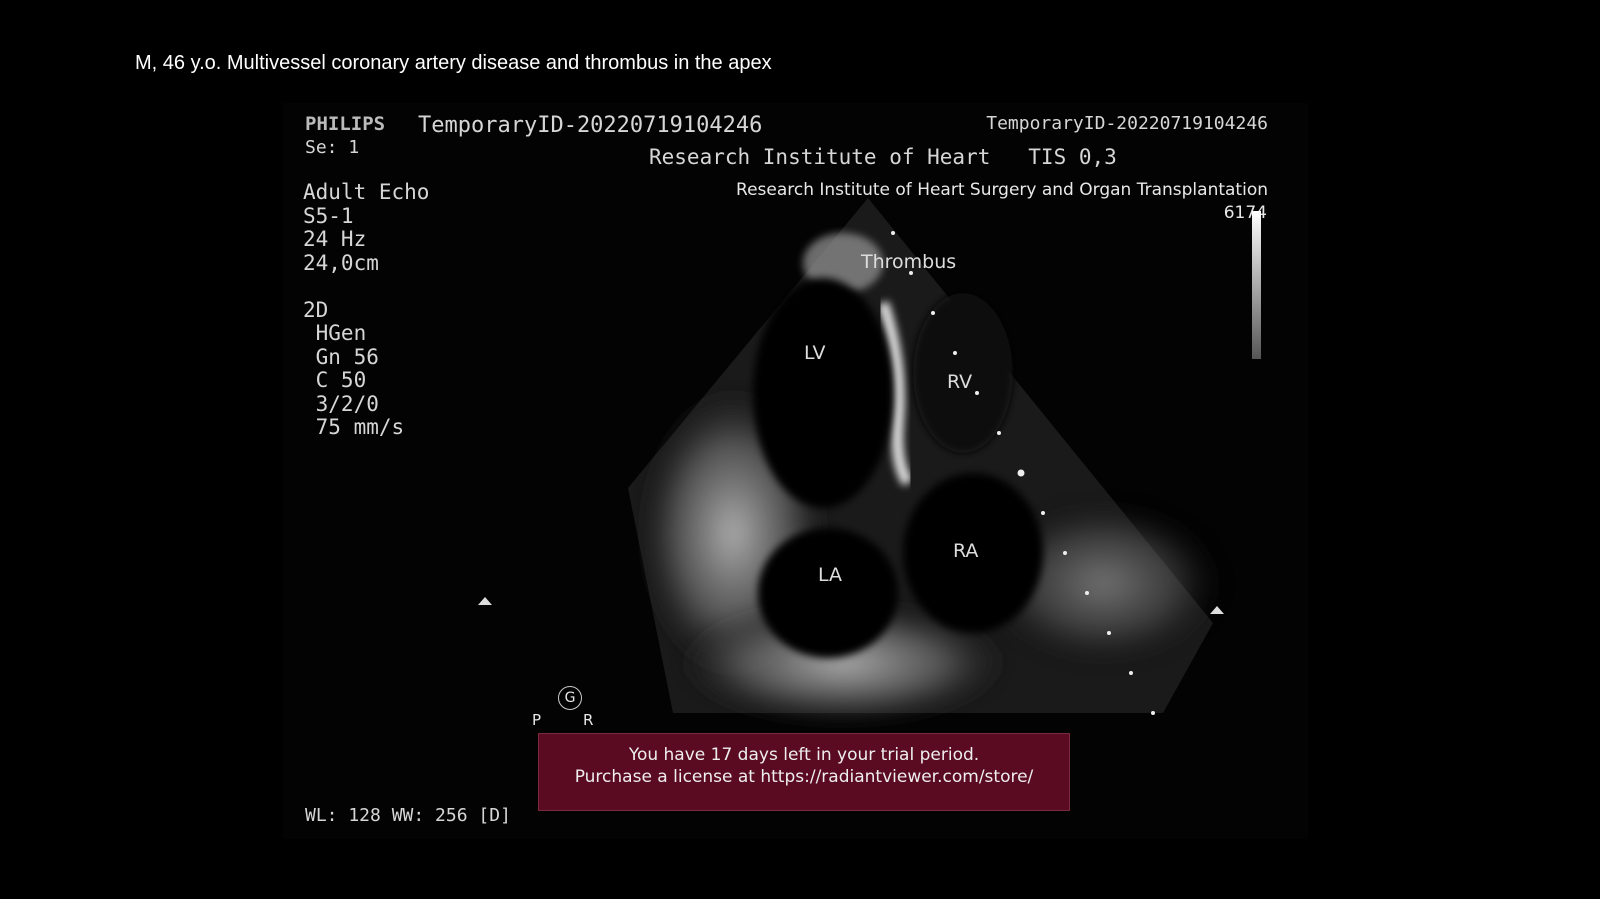 The width and height of the screenshot is (1600, 899). Describe the element at coordinates (909, 262) in the screenshot. I see `label-thrombus: Thrombus` at that location.